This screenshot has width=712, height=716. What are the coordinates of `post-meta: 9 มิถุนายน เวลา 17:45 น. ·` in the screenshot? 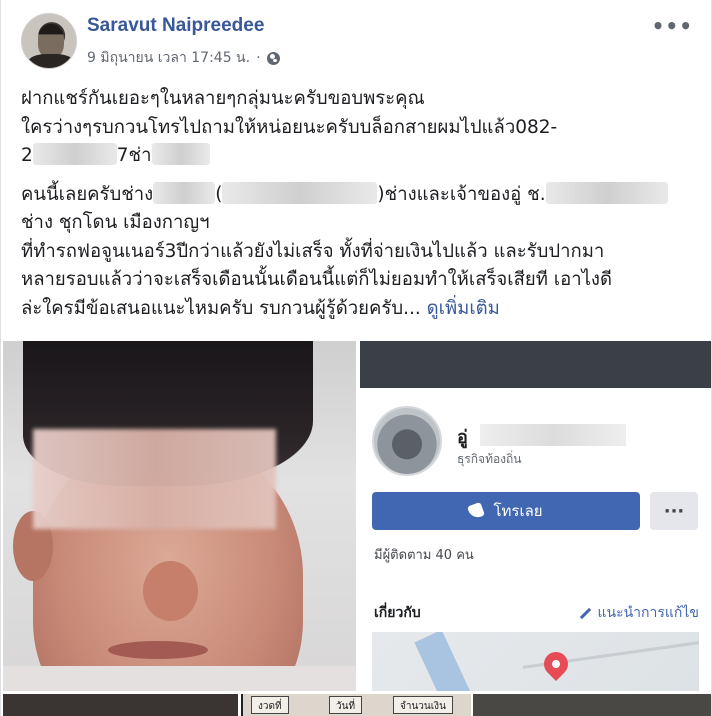 It's located at (183, 58).